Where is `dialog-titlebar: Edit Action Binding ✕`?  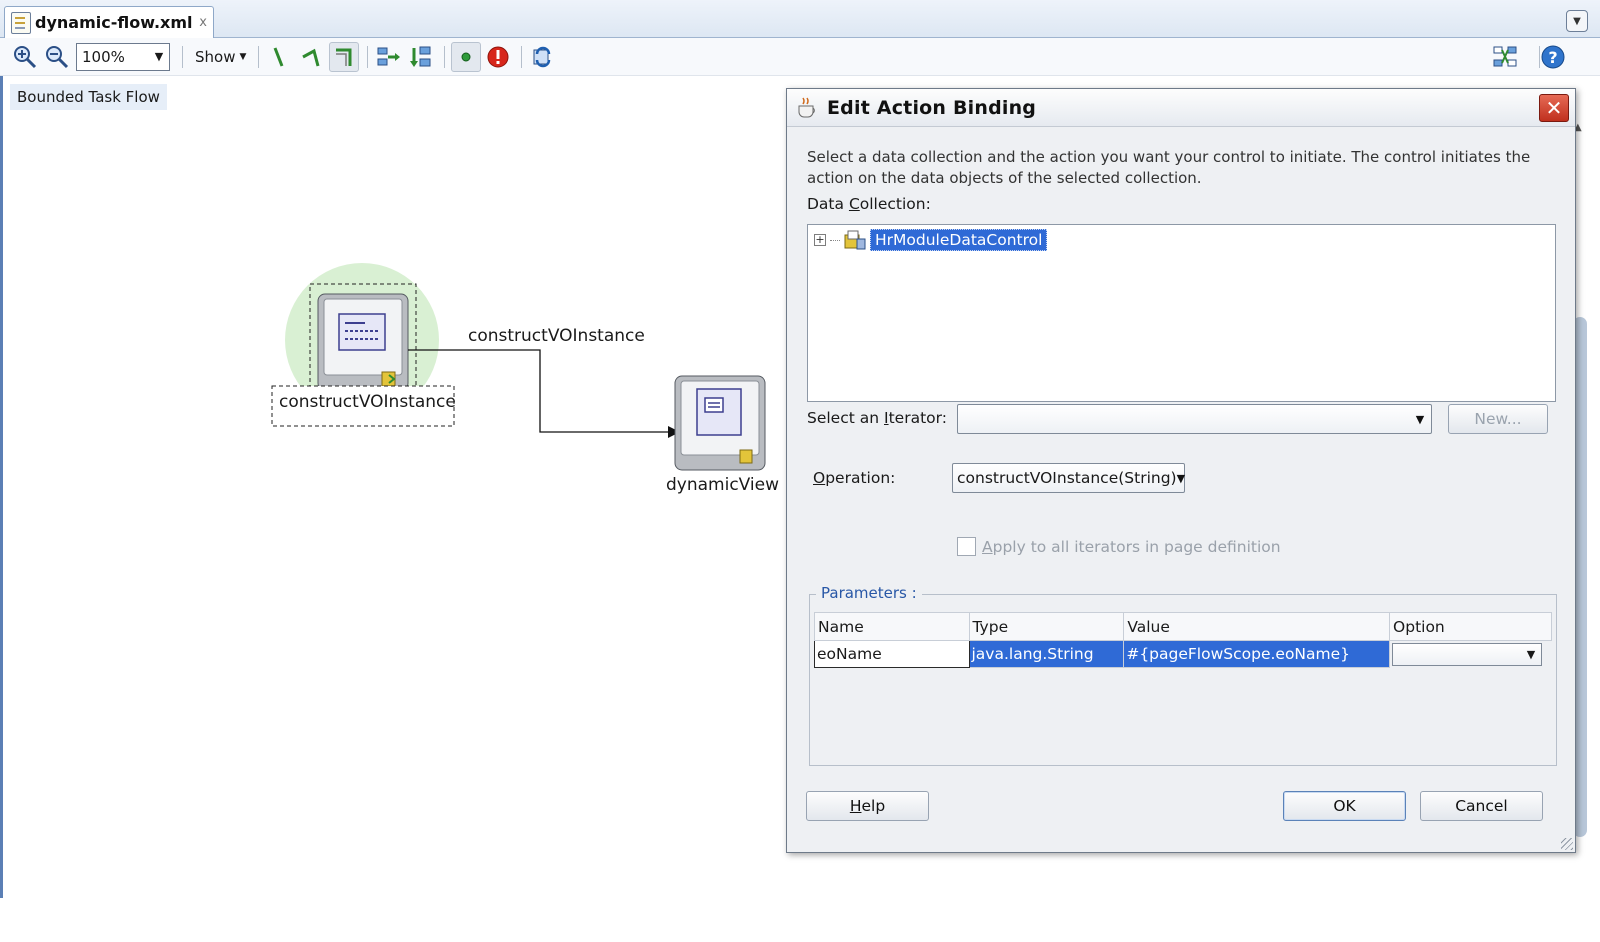
dialog-titlebar: Edit Action Binding ✕ is located at coordinates (1181, 108).